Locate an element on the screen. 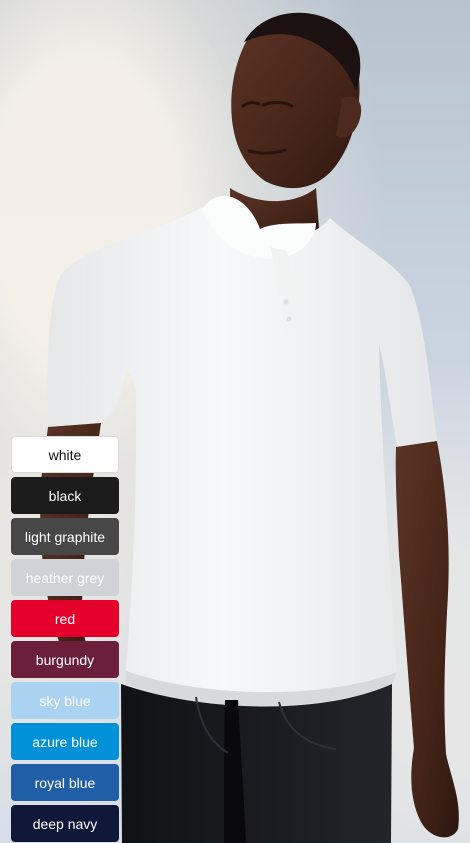  color-swatch-light-graphite: light graphite is located at coordinates (65, 536).